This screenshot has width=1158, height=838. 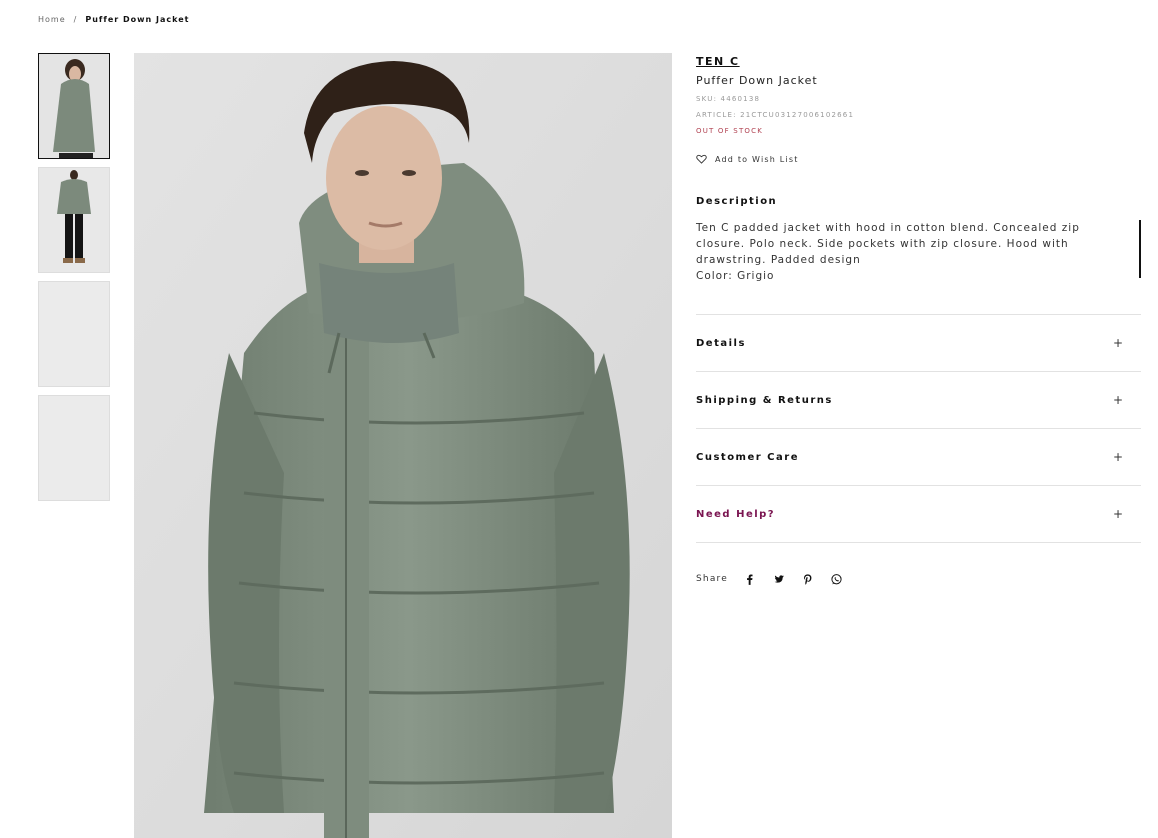 I want to click on wishlist-label: Add to Wish List, so click(x=757, y=159).